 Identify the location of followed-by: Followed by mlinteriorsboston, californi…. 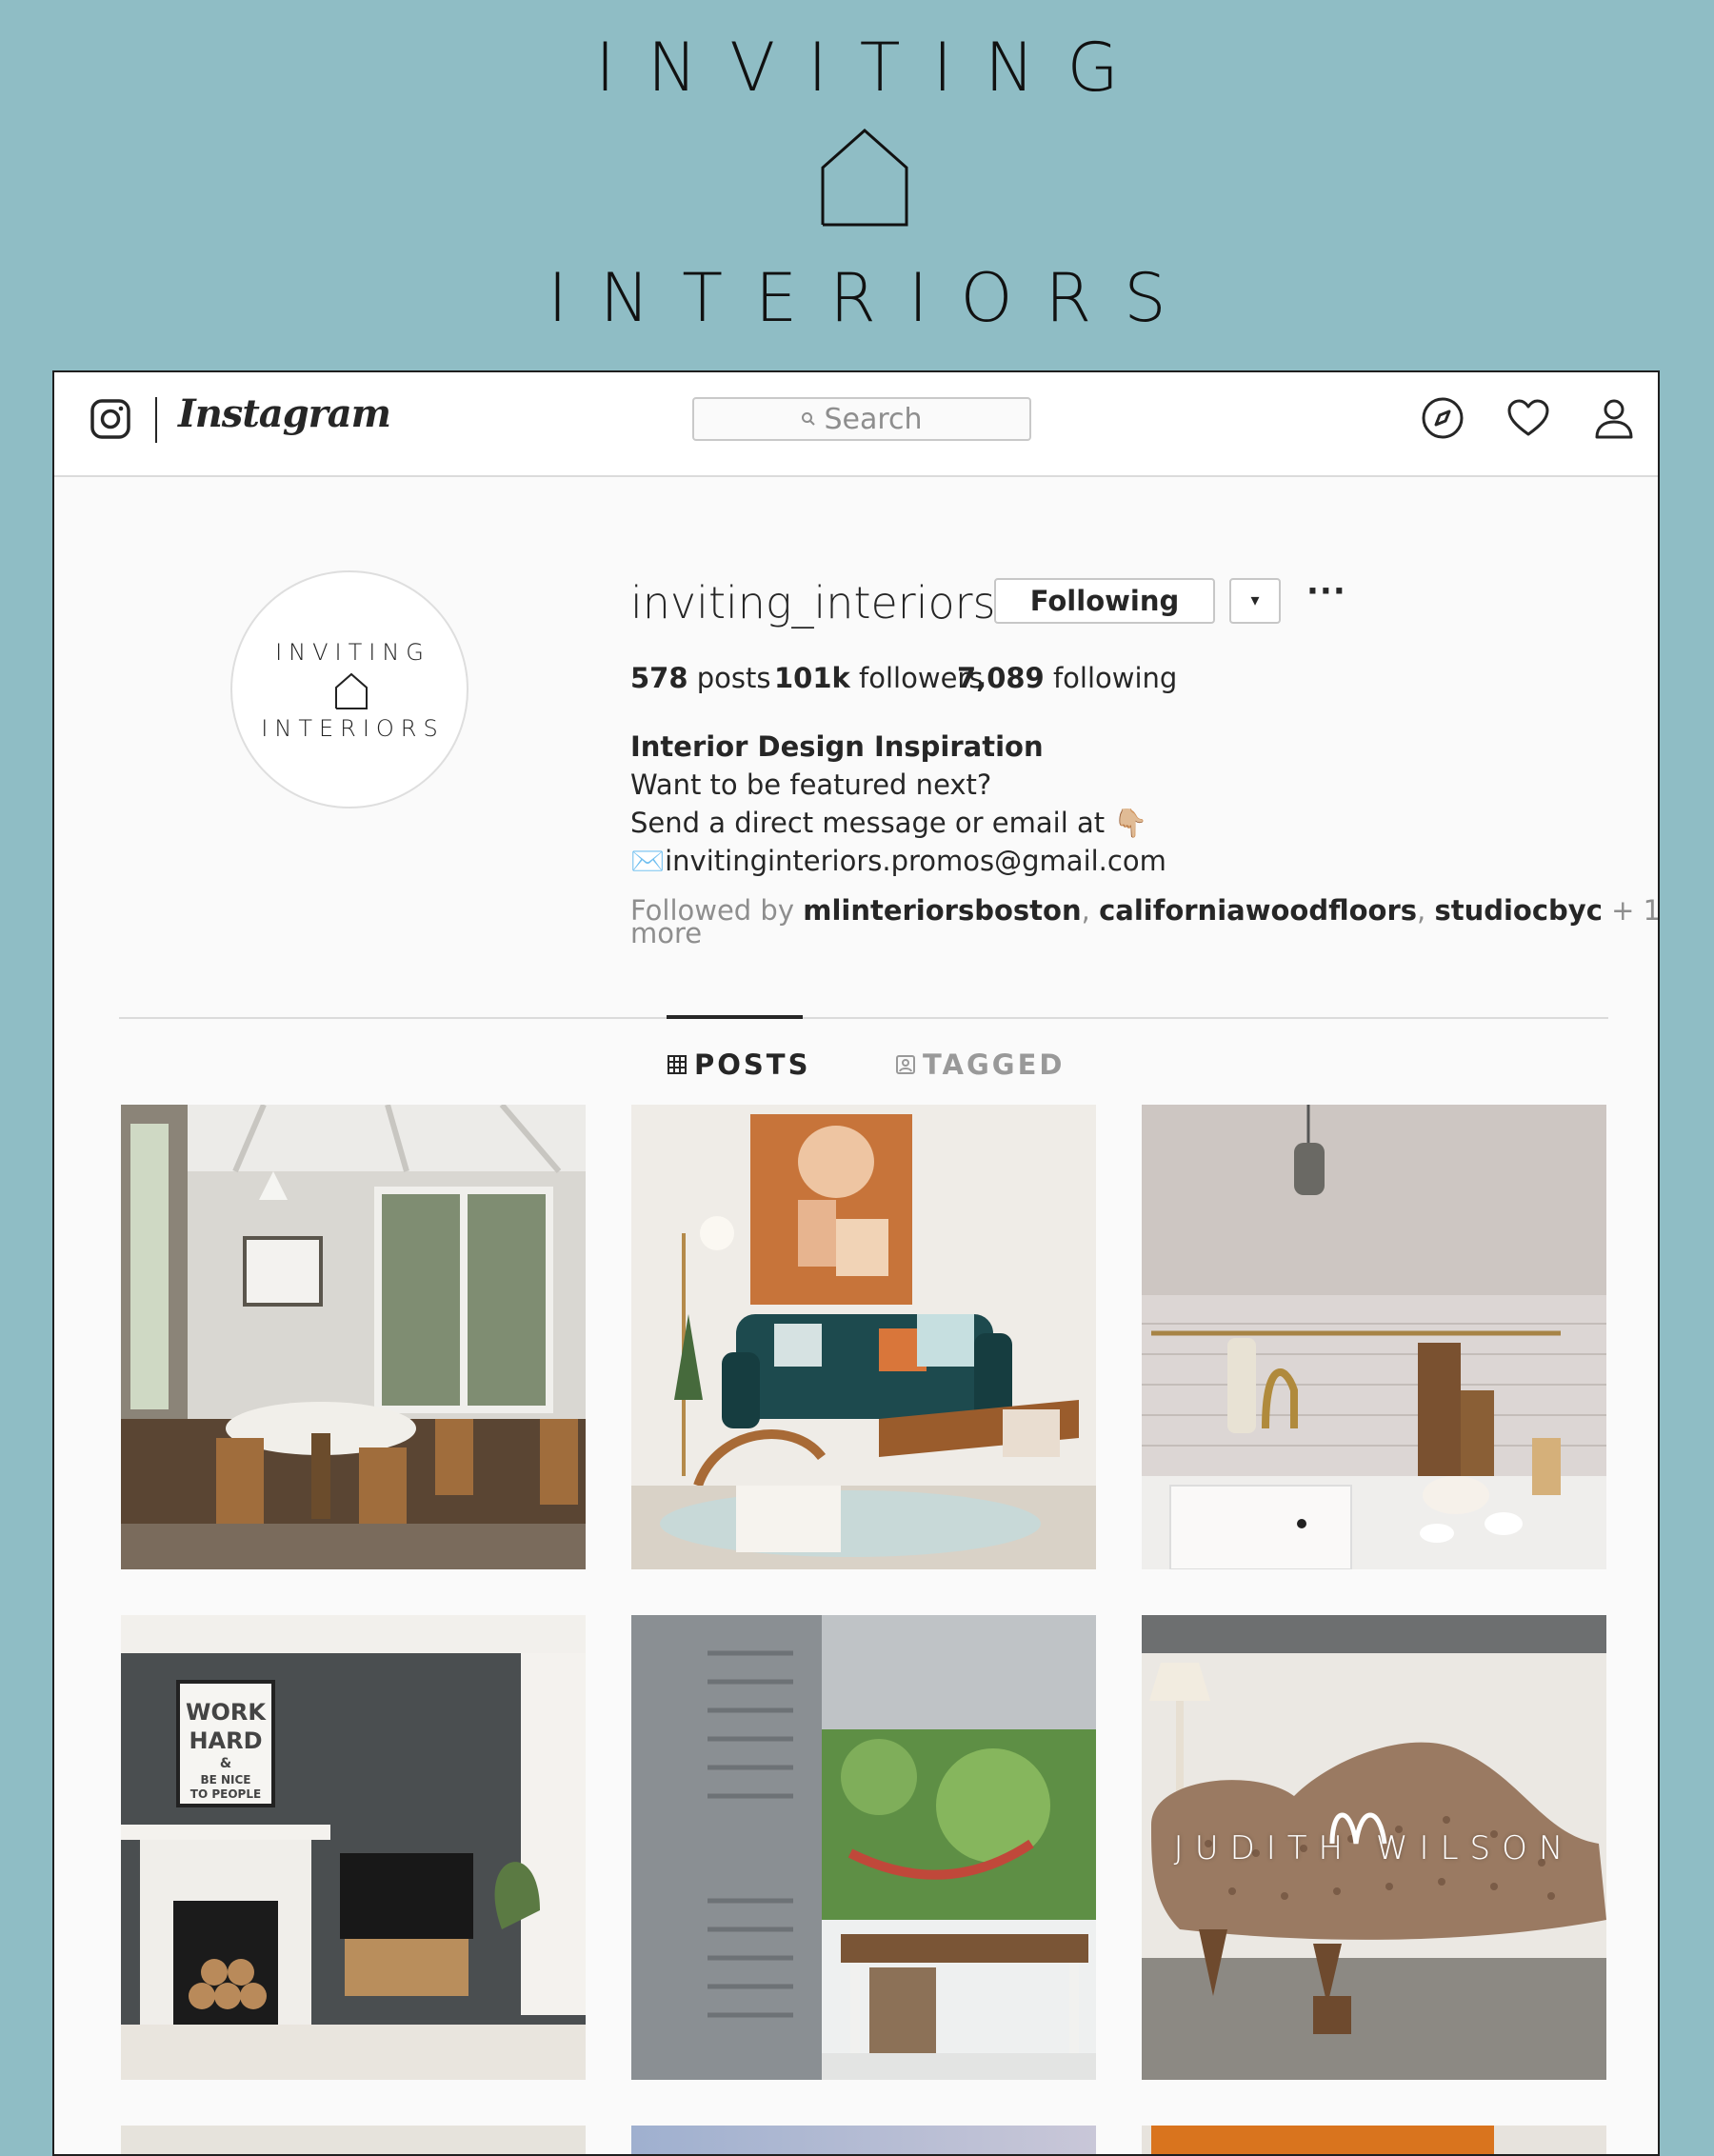
(1144, 922).